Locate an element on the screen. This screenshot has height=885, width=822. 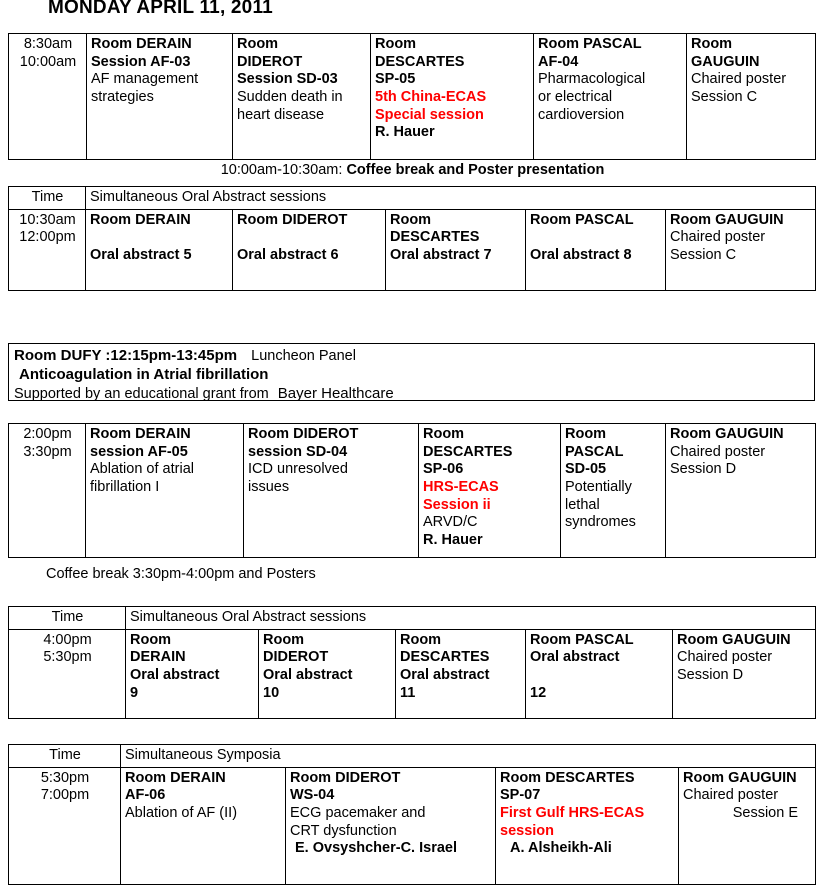
session-desc-line: cardioversion is located at coordinates (581, 114).